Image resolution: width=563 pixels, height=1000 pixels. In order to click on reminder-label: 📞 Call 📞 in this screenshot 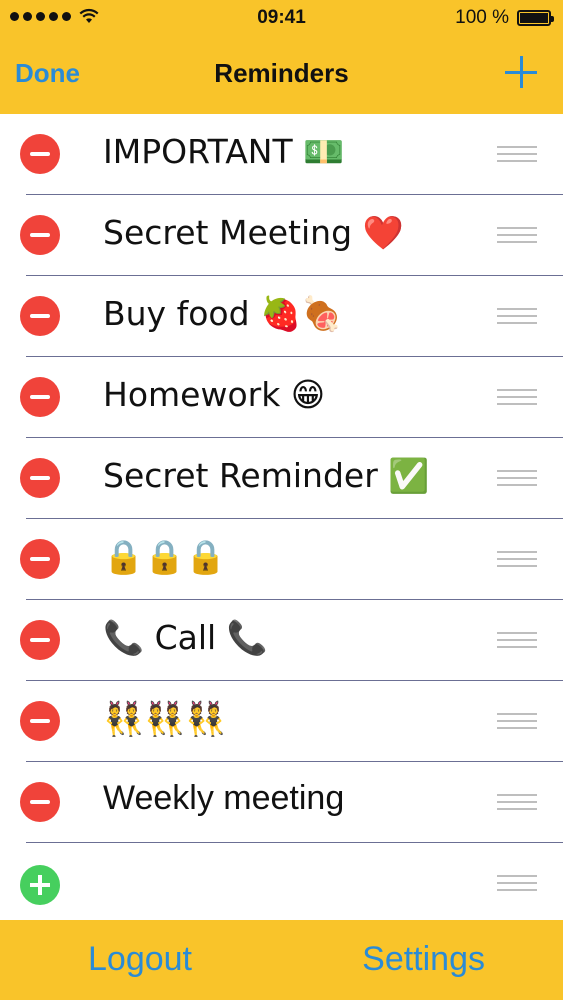, I will do `click(185, 637)`.